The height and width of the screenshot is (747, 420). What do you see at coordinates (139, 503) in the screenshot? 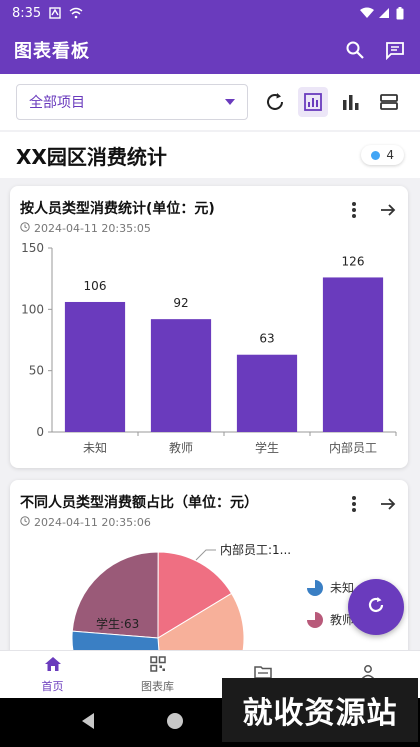
I see `card-title: 不同人员类型消费额占比（单位：元）` at bounding box center [139, 503].